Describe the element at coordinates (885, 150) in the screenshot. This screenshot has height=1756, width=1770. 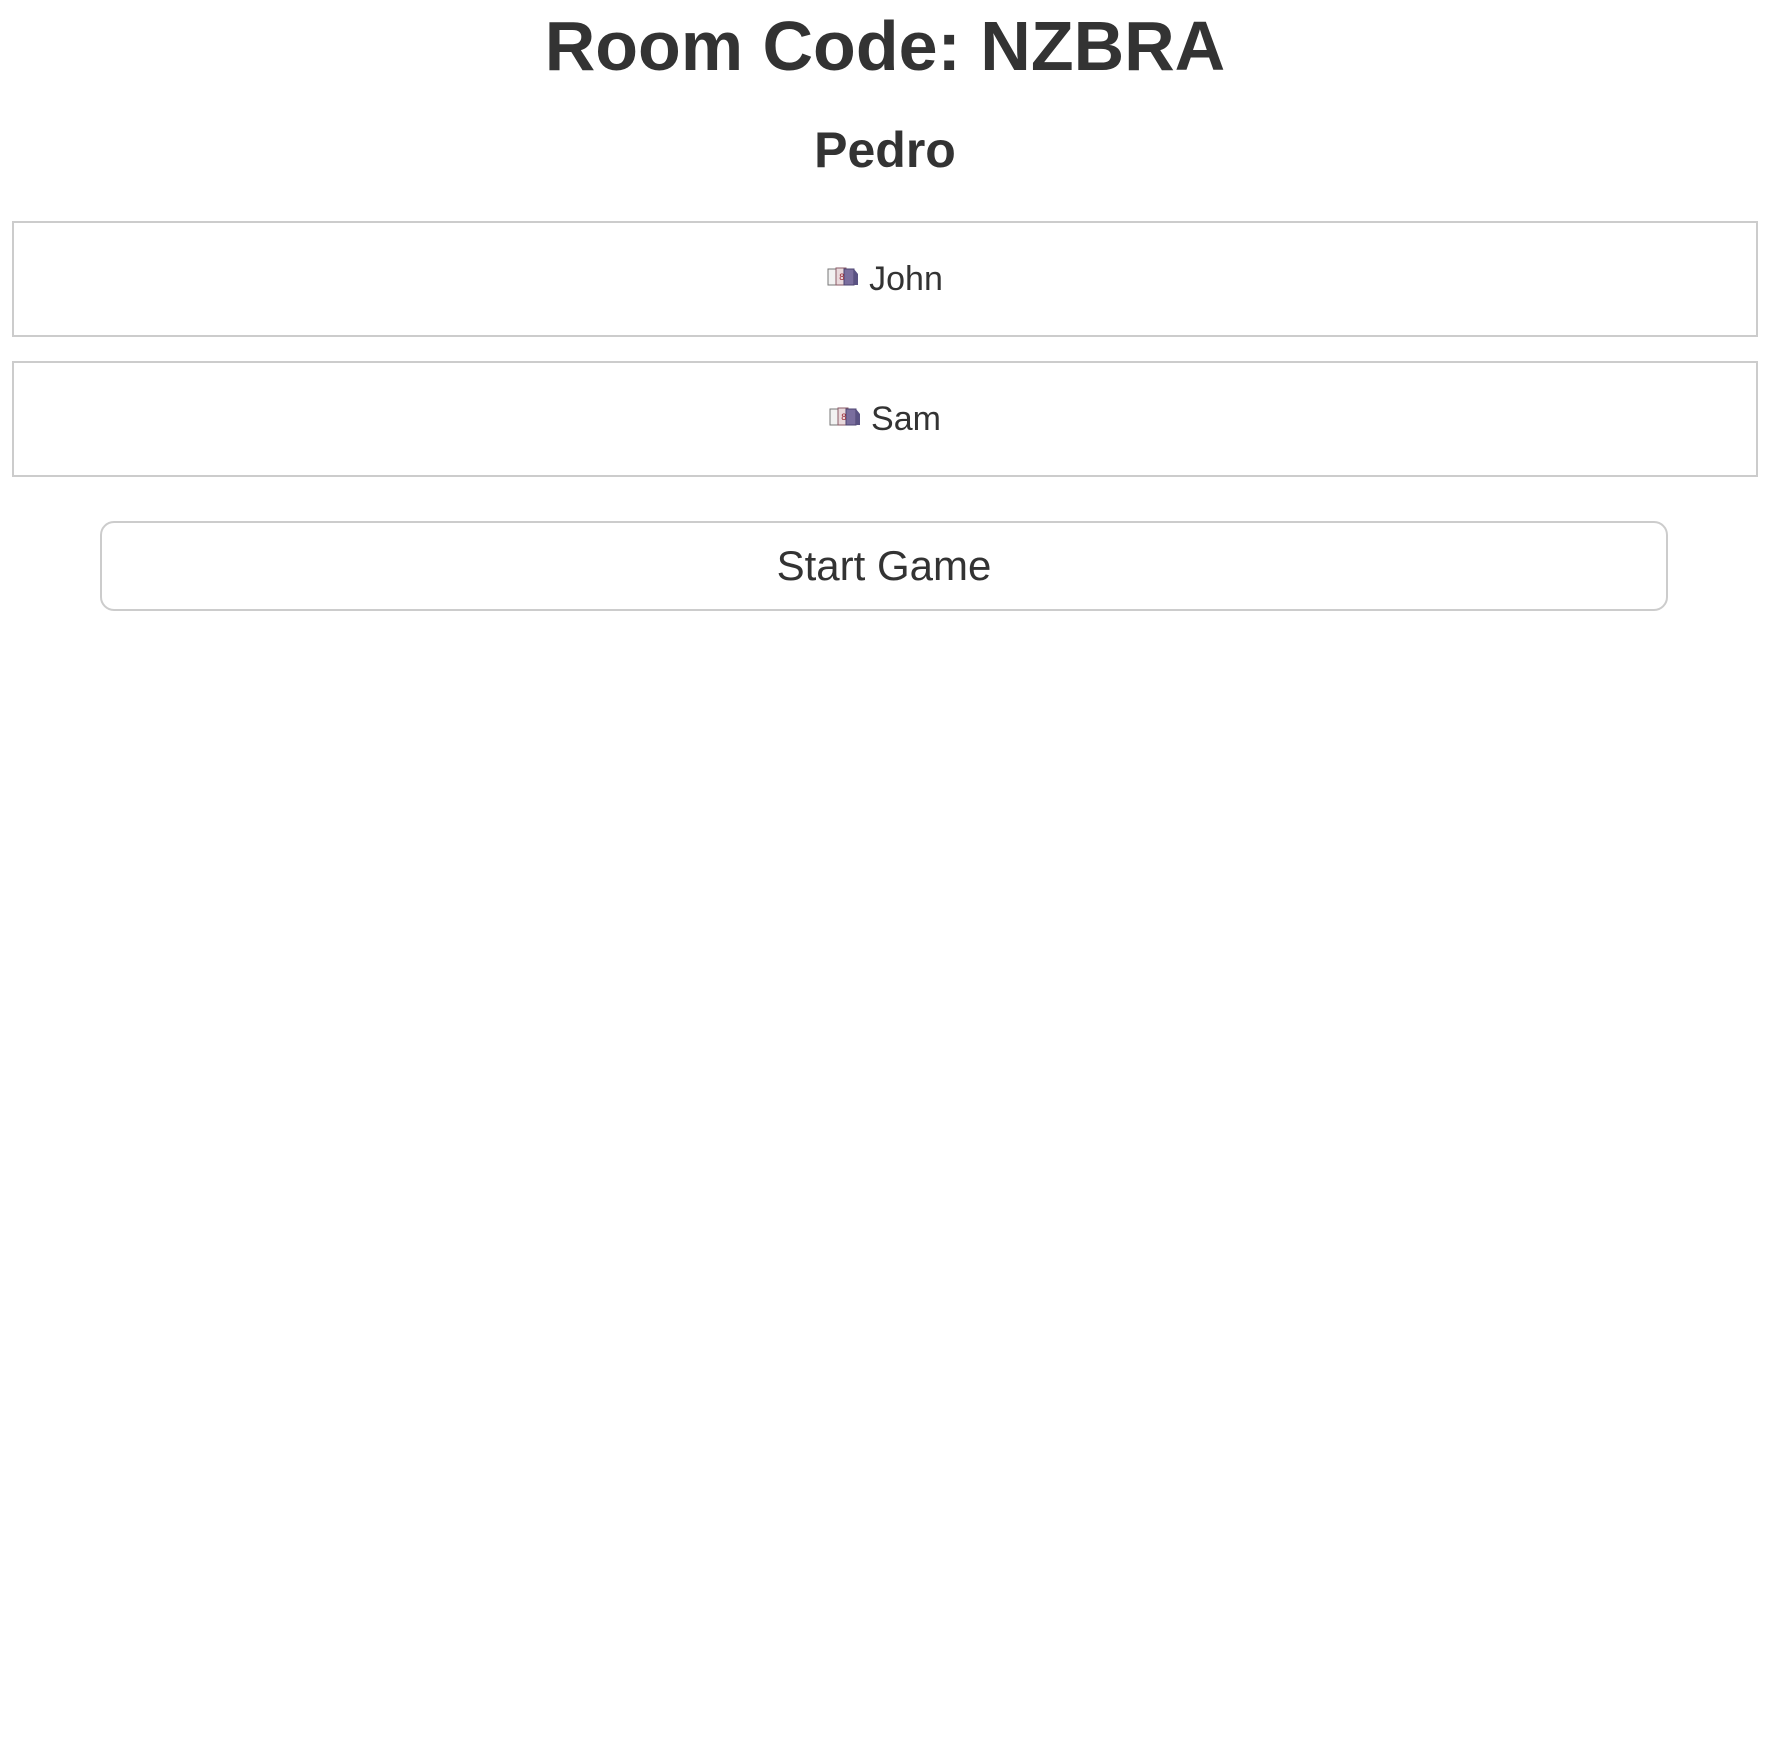
I see `current-player-name: Pedro` at that location.